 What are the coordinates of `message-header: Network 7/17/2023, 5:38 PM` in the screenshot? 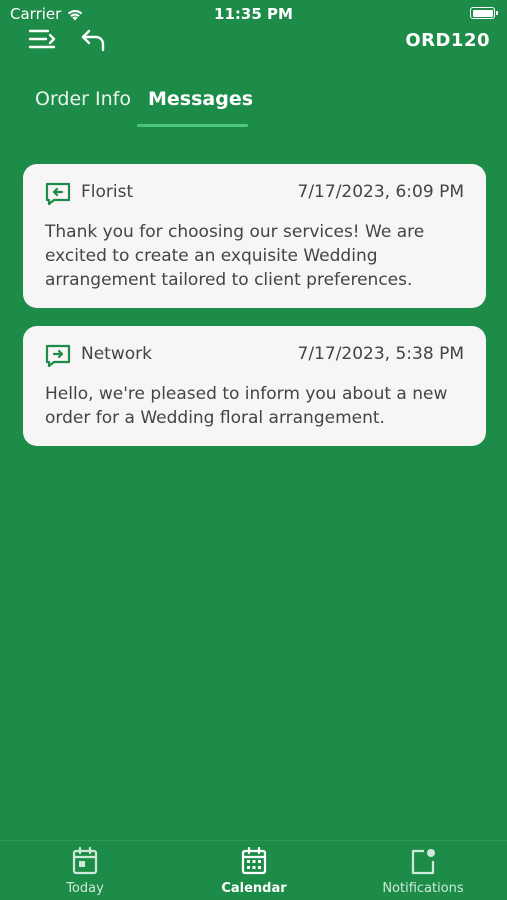 It's located at (254, 356).